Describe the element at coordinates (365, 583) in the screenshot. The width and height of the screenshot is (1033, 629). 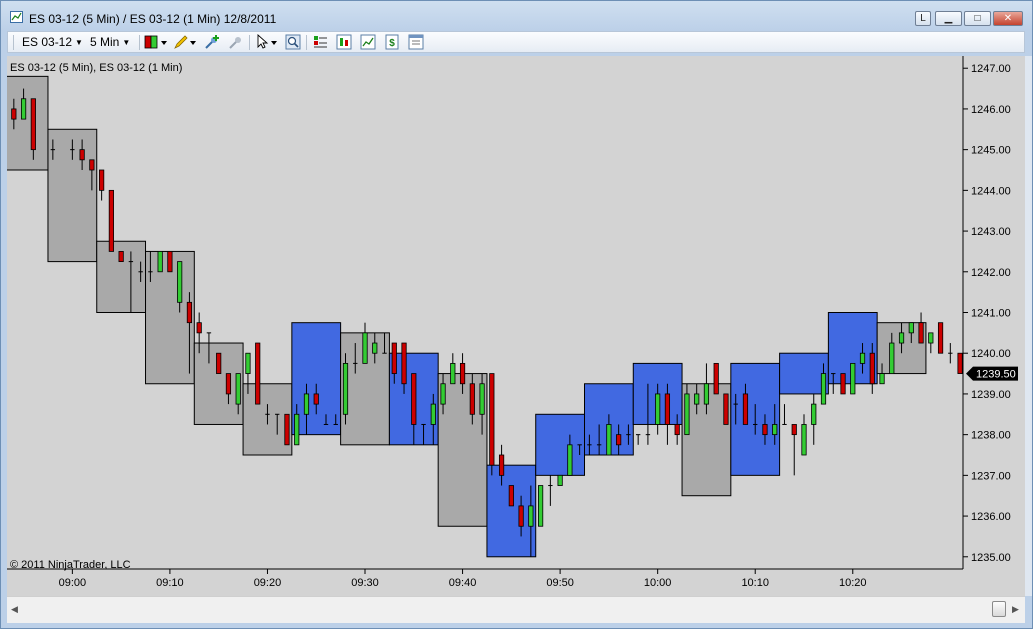
I see `x-tick-label: 09:30` at that location.